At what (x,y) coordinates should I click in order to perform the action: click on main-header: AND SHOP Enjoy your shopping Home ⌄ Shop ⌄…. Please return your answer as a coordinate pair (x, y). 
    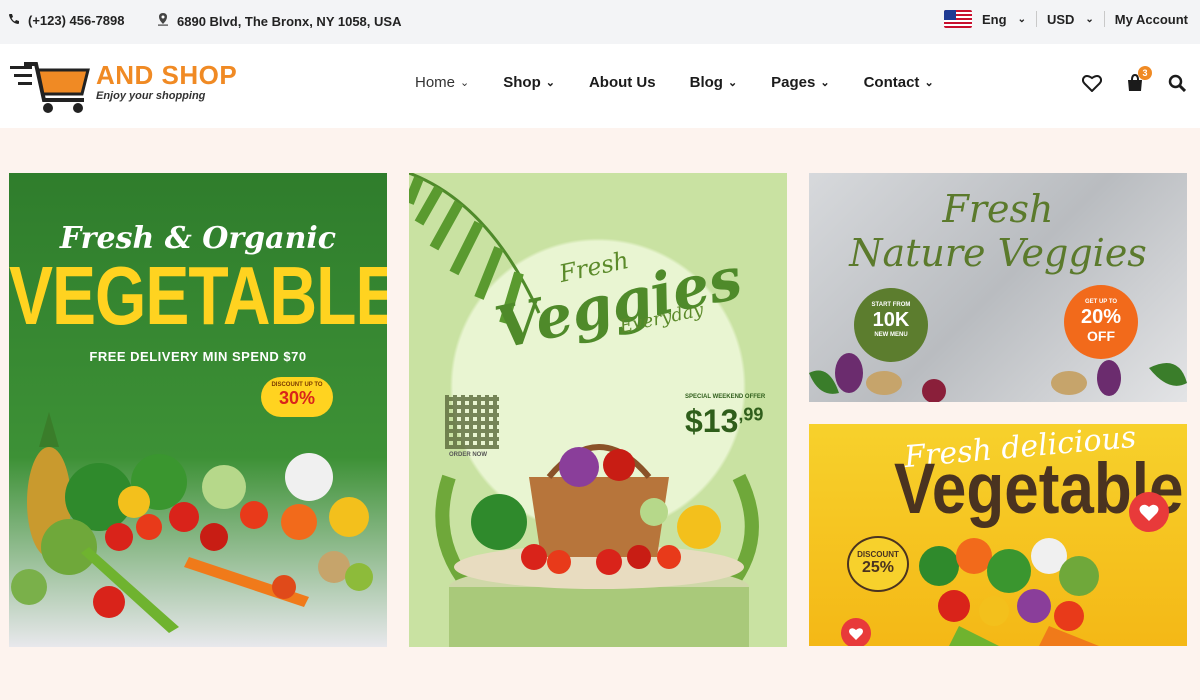
    Looking at the image, I should click on (600, 86).